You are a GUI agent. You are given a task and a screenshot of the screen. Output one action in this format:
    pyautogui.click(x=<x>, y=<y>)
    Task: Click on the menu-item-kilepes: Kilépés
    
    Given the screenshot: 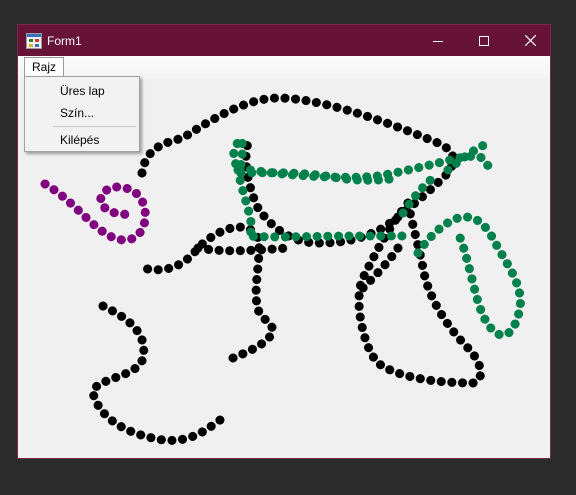 What is the action you would take?
    pyautogui.click(x=82, y=140)
    